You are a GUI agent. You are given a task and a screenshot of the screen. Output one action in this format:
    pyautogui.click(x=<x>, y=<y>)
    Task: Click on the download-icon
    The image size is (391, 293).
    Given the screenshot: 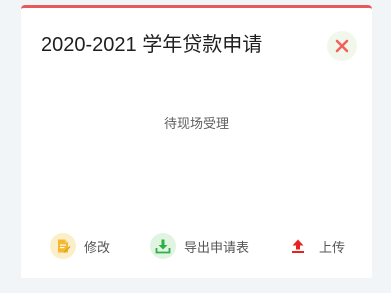 What is the action you would take?
    pyautogui.click(x=163, y=246)
    